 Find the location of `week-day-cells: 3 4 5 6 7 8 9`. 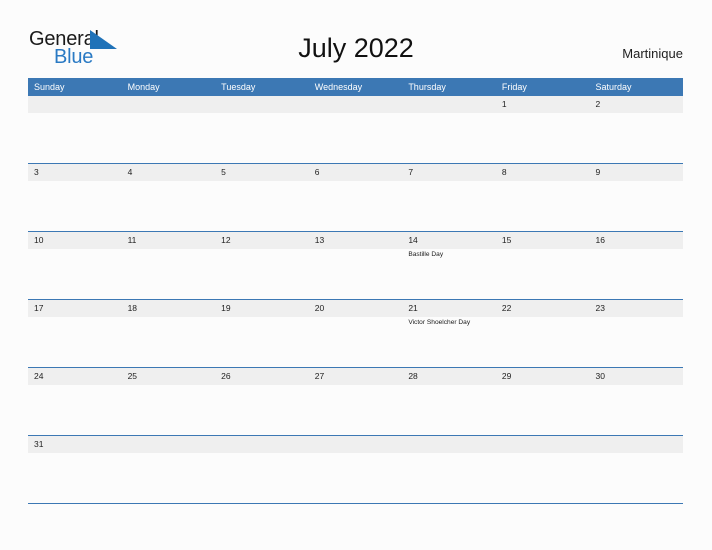

week-day-cells: 3 4 5 6 7 8 9 is located at coordinates (355, 197).